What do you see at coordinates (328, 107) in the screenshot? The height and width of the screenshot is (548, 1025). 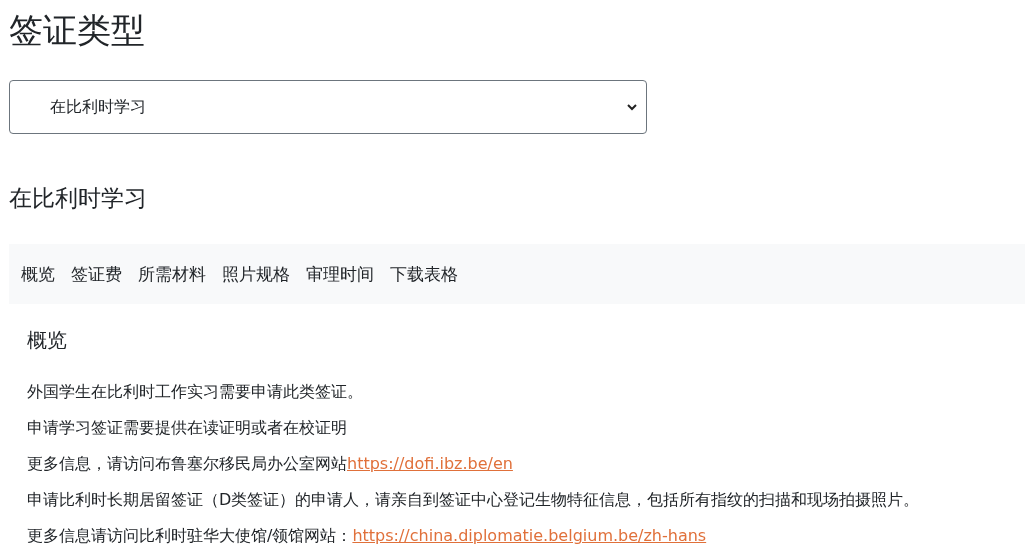 I see `visa-type-select: 在比利时学习` at bounding box center [328, 107].